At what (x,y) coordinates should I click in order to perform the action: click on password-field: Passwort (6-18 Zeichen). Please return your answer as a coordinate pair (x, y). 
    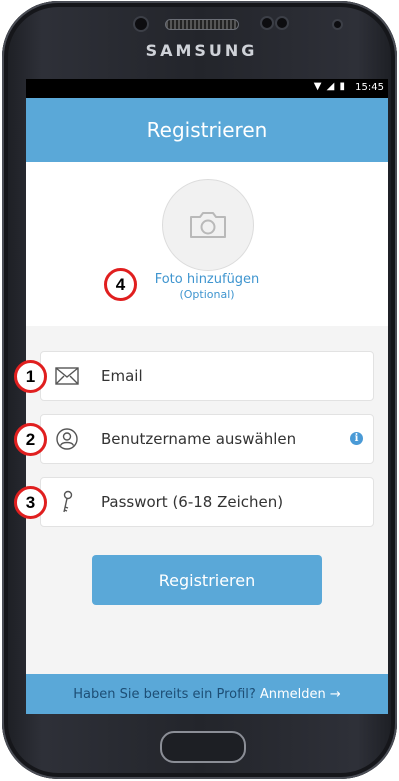
    Looking at the image, I should click on (207, 502).